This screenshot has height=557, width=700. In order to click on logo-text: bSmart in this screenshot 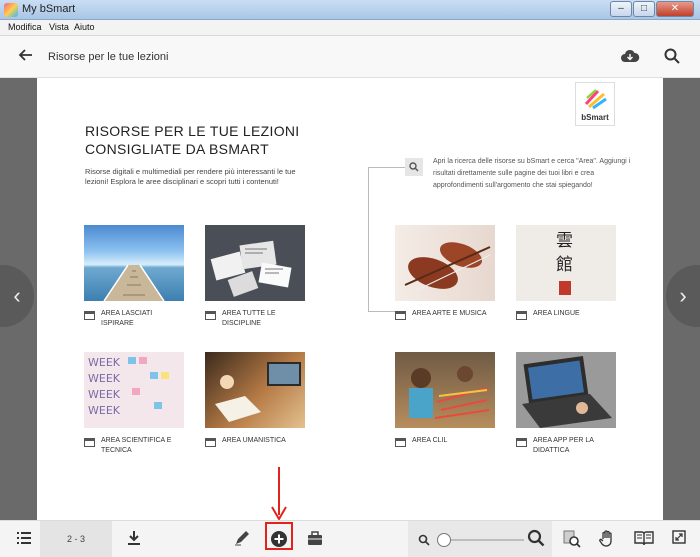, I will do `click(595, 117)`.